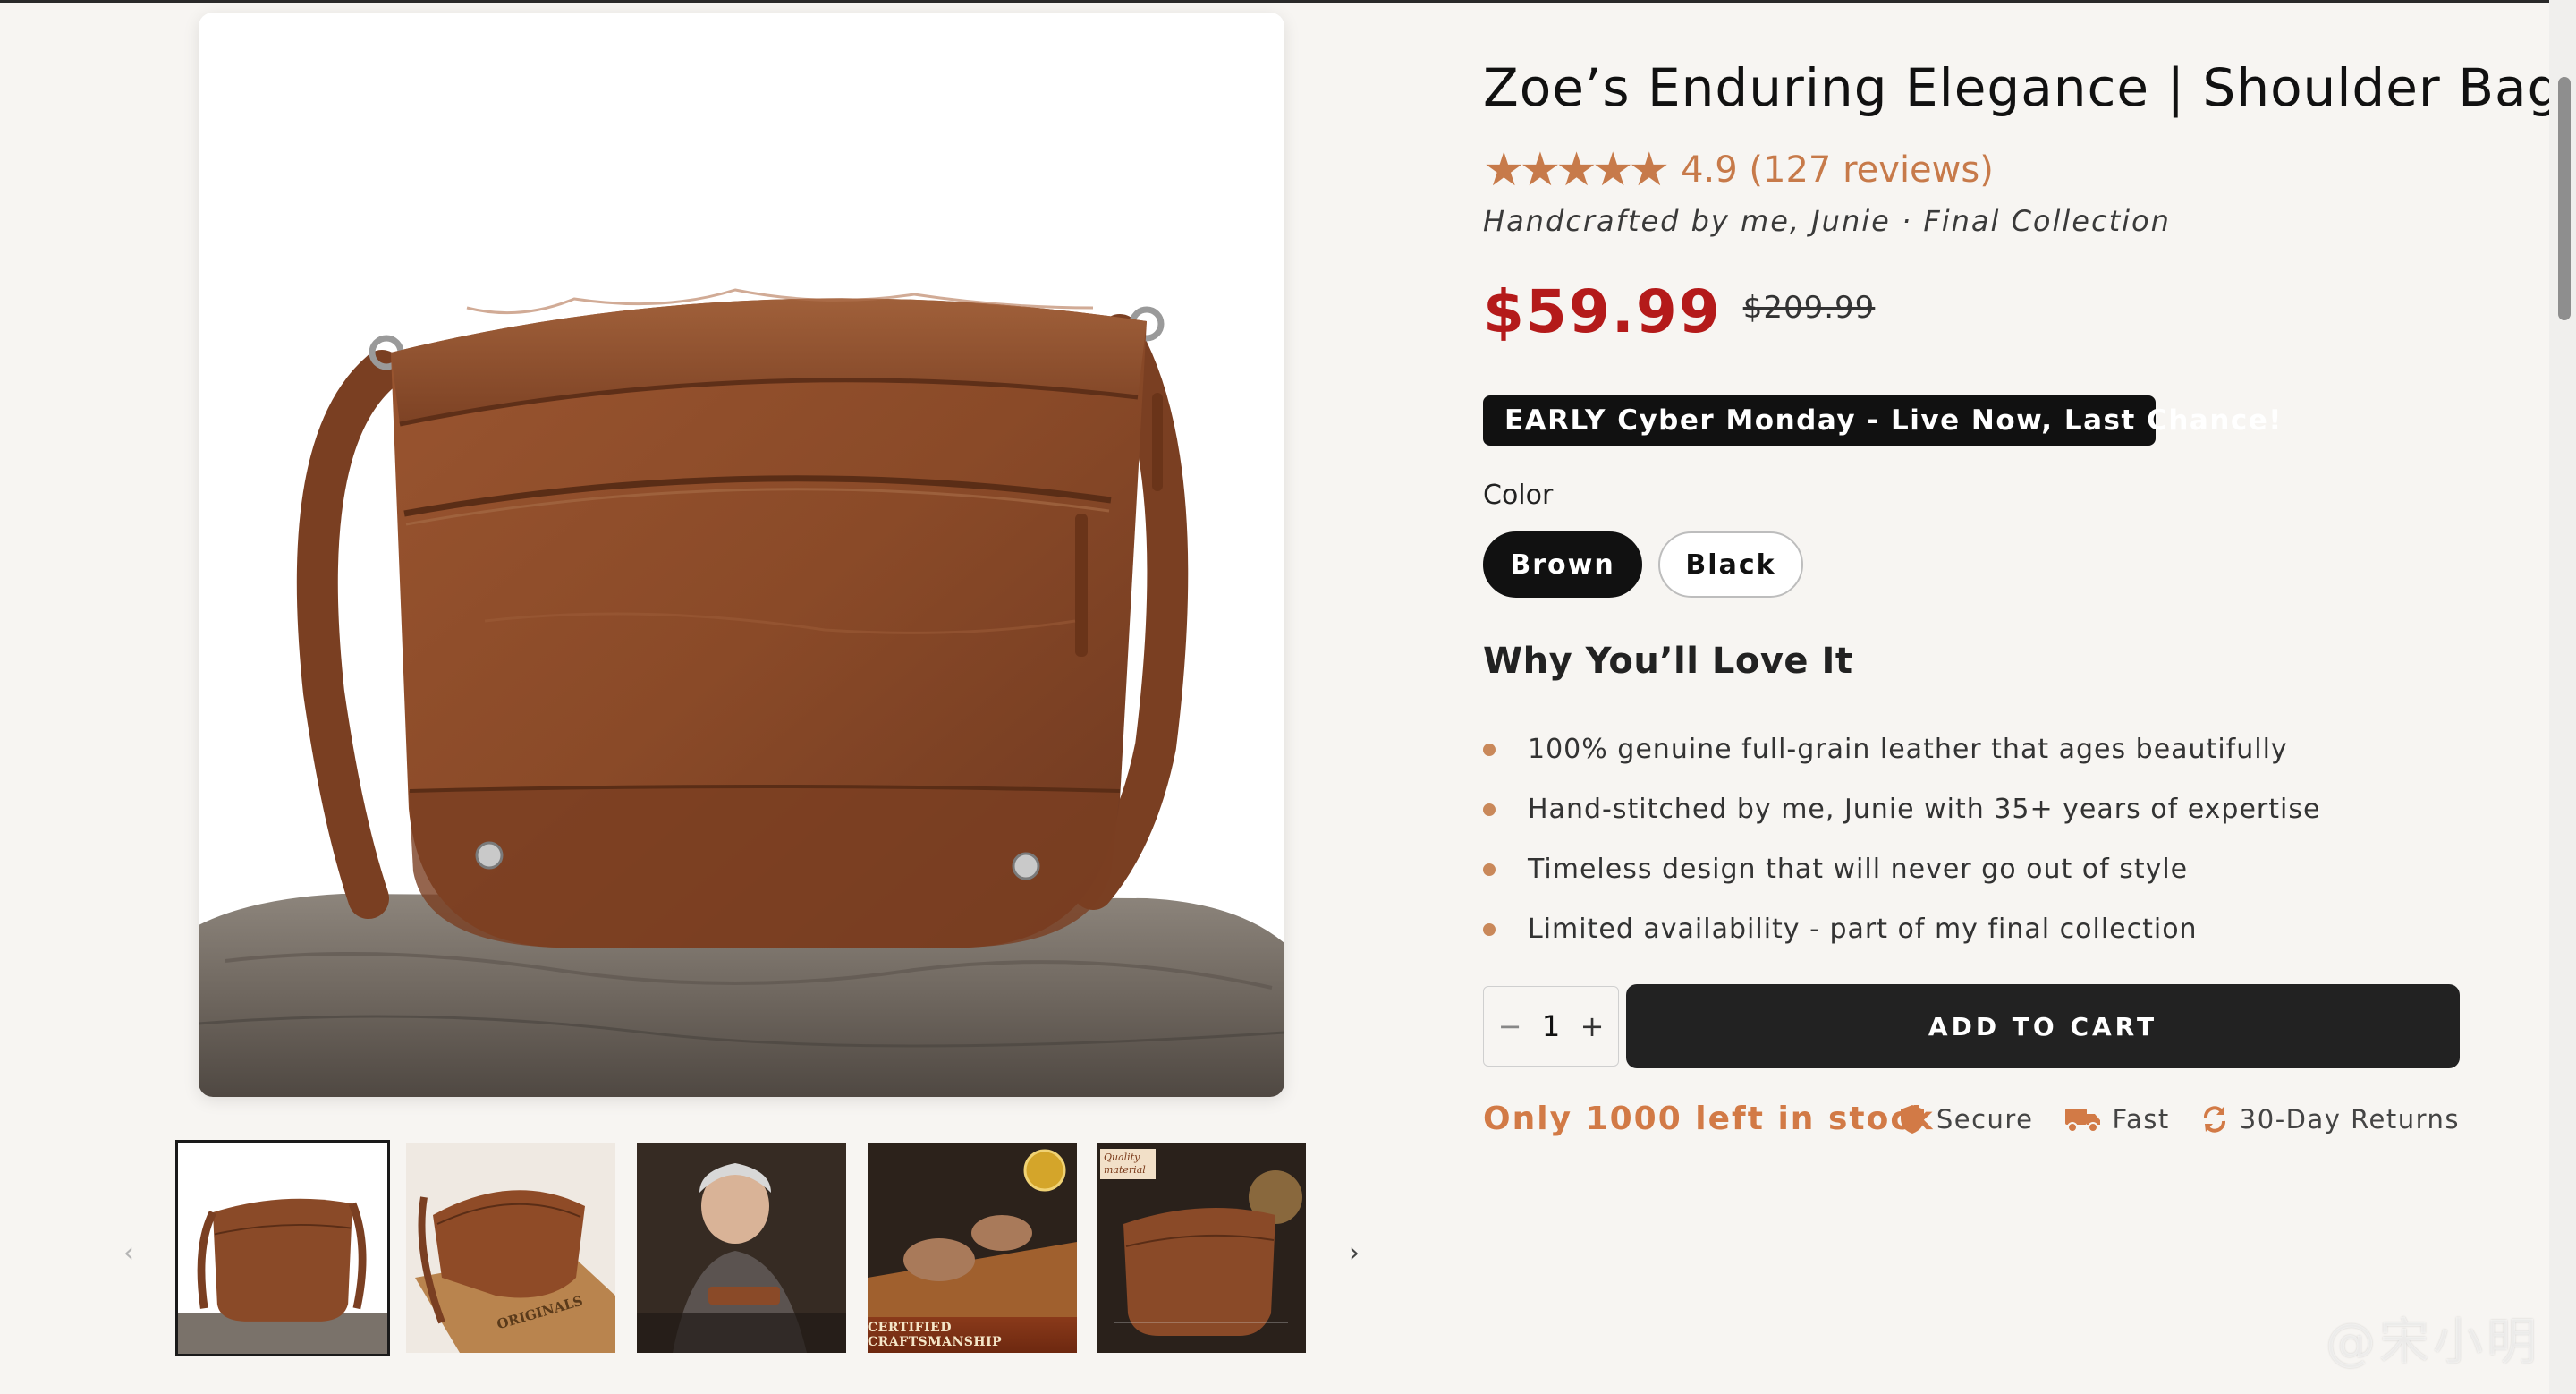 The width and height of the screenshot is (2576, 1394). What do you see at coordinates (1354, 1253) in the screenshot?
I see `thumbnails-next-arrow: ›` at bounding box center [1354, 1253].